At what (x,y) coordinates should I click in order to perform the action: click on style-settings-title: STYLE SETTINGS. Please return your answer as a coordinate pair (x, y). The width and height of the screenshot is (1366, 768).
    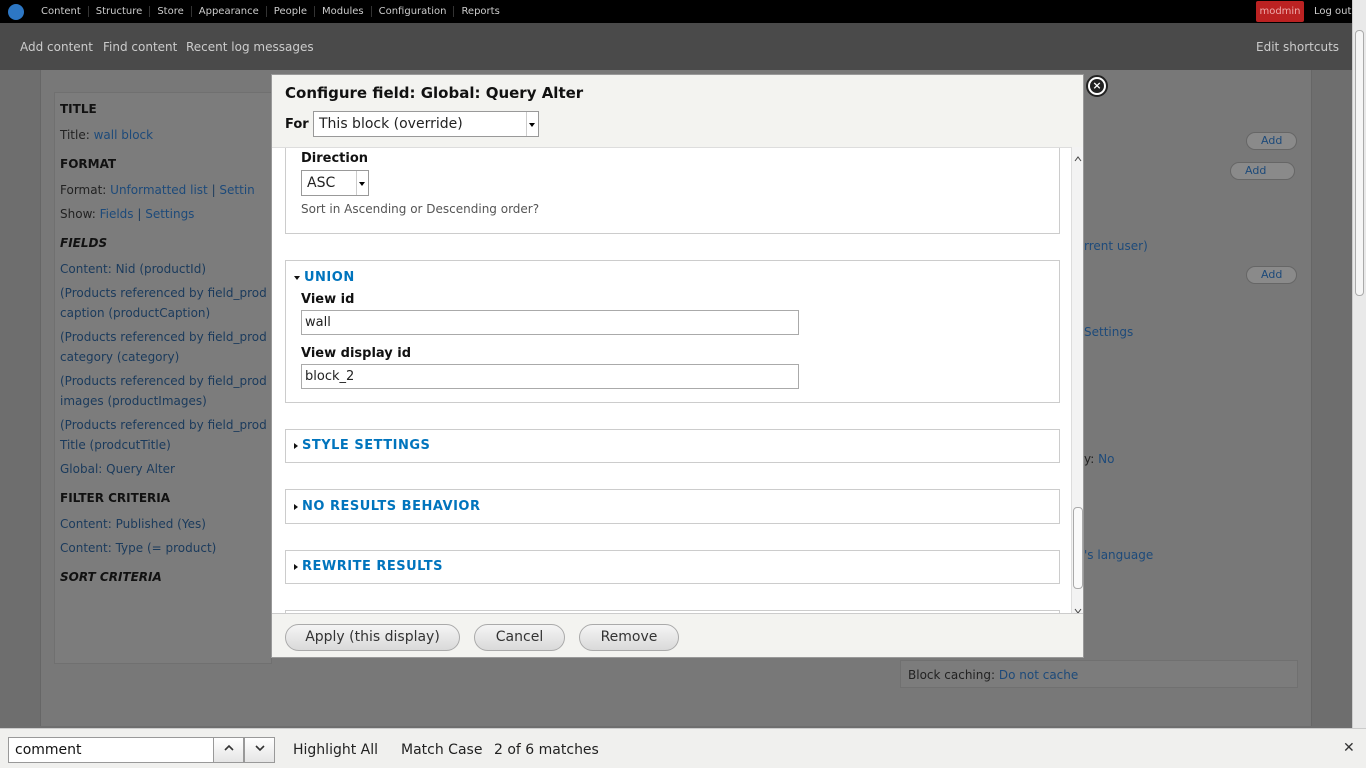
    Looking at the image, I should click on (366, 445).